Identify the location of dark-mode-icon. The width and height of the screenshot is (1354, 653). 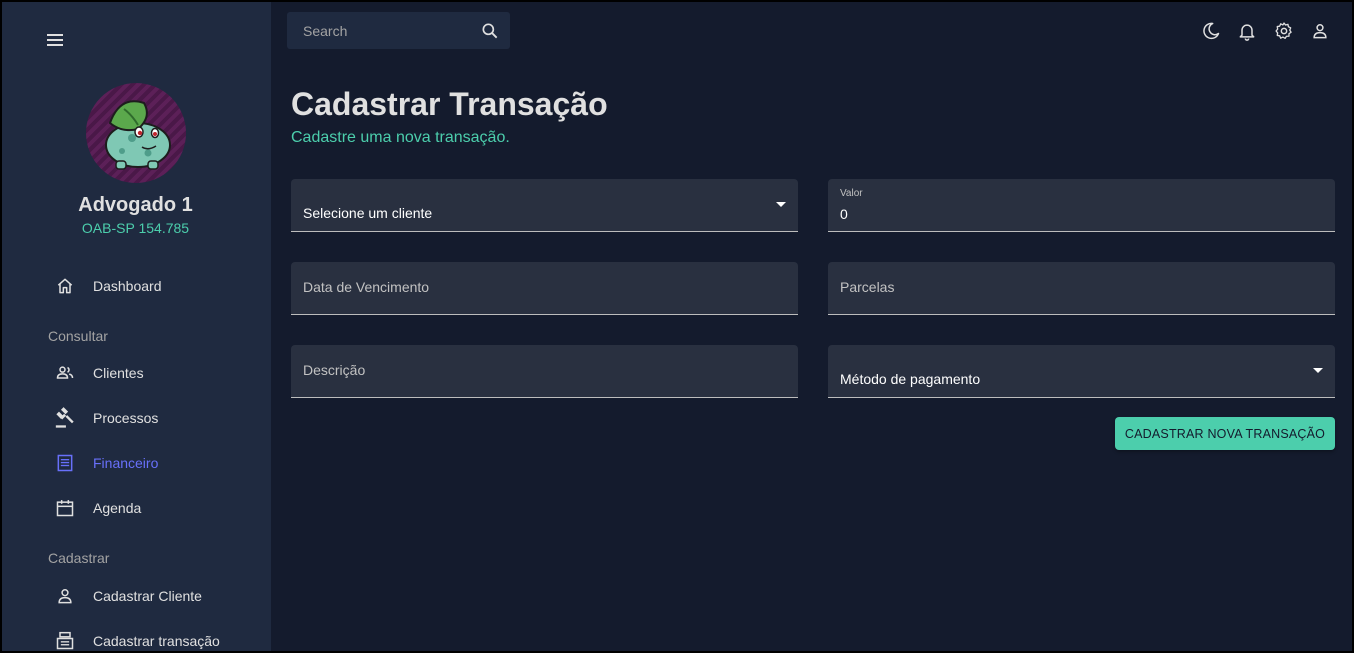
(1211, 31).